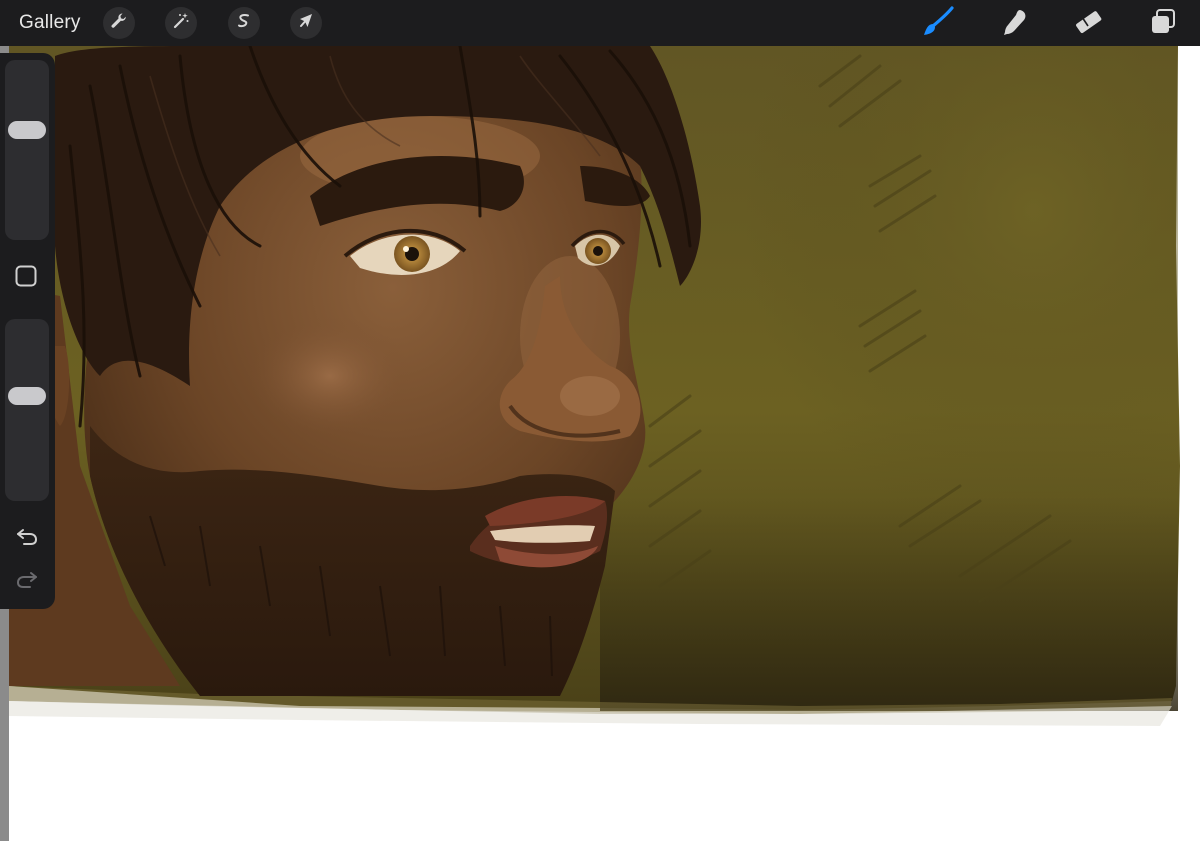 The width and height of the screenshot is (1200, 841). I want to click on magic-wand-icon, so click(181, 23).